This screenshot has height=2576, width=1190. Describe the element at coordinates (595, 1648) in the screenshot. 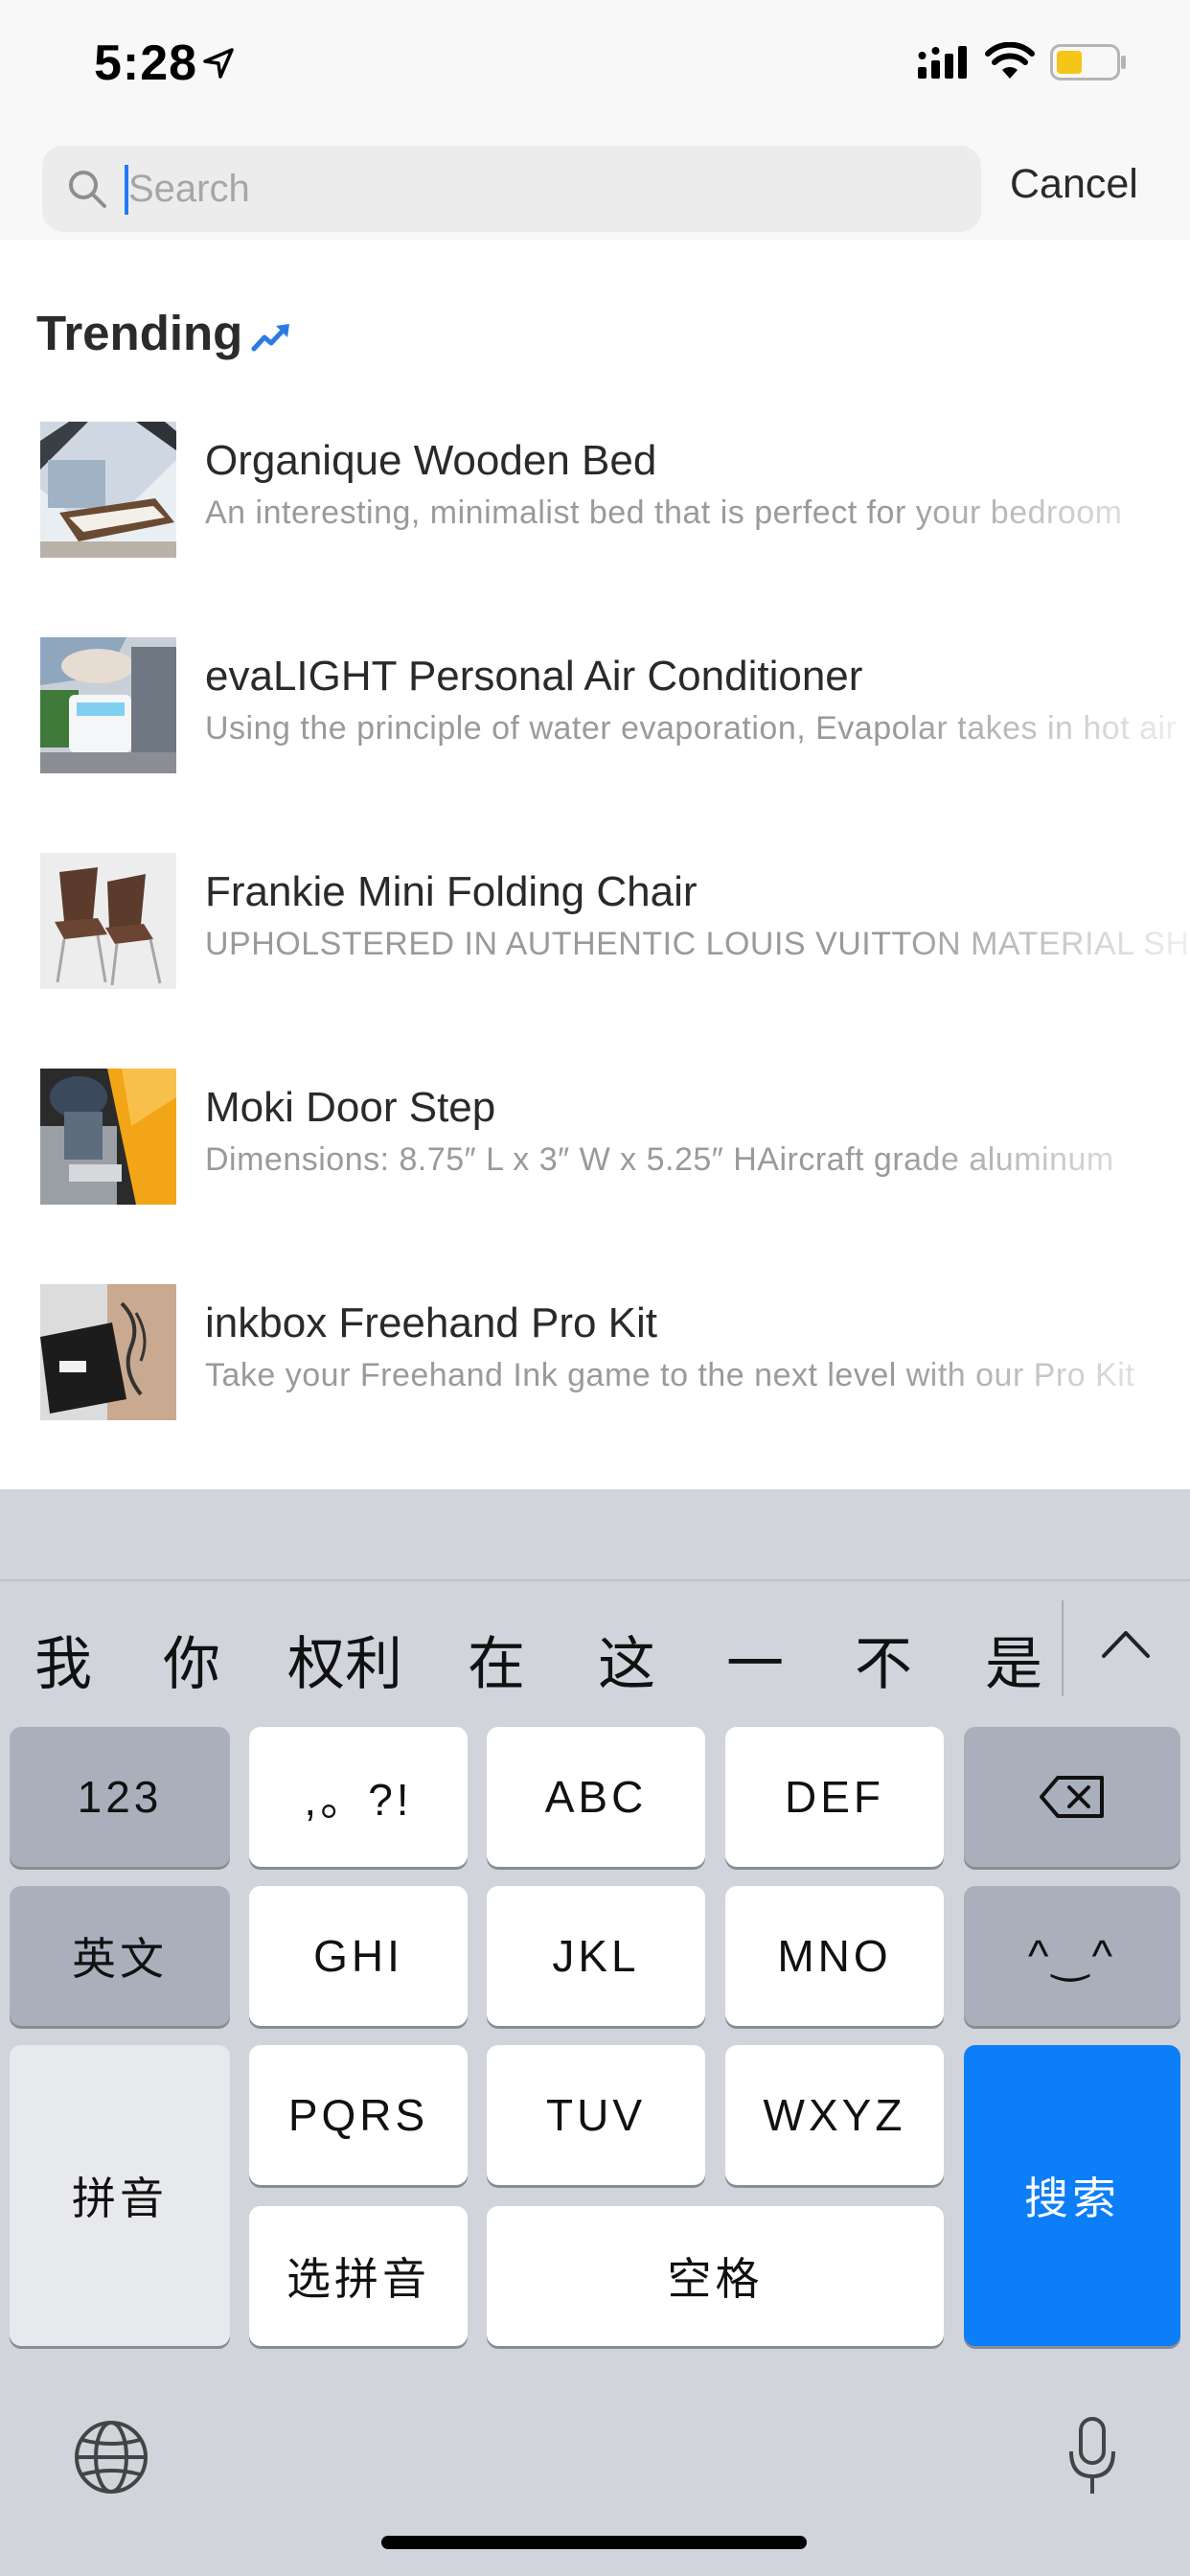

I see `candidate-bar: 我 你 权利 在 这 一 不 是` at that location.